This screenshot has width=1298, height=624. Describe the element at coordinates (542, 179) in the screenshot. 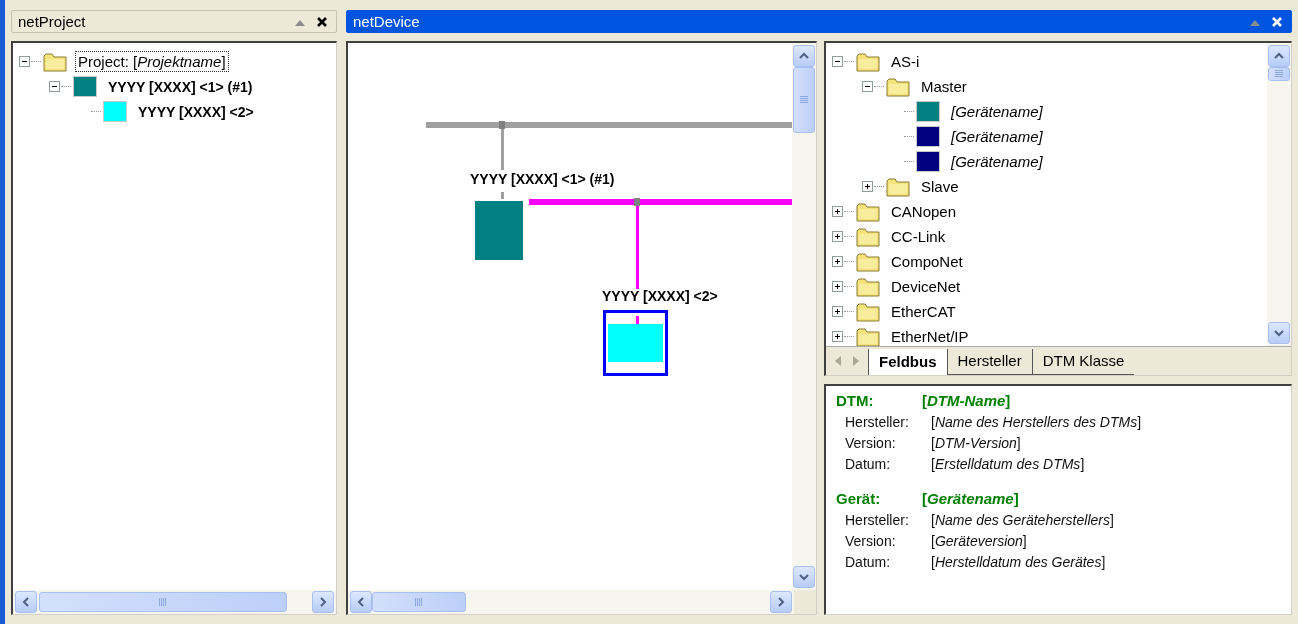

I see `device-label: YYYY [XXXX] <1> (#1)` at that location.